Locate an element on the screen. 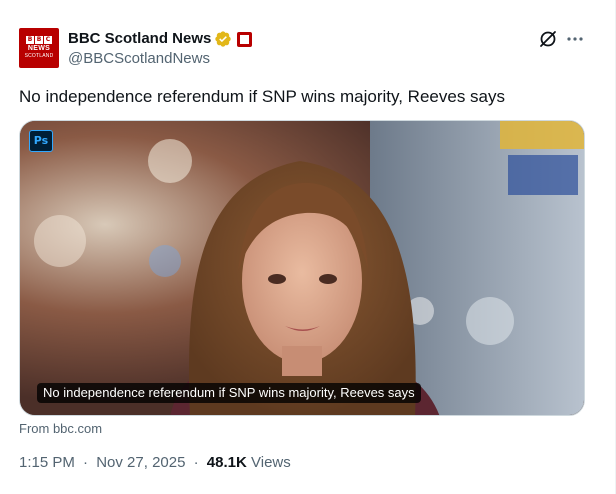 The height and width of the screenshot is (494, 616). author-name-row: BBC Scotland News is located at coordinates (160, 39).